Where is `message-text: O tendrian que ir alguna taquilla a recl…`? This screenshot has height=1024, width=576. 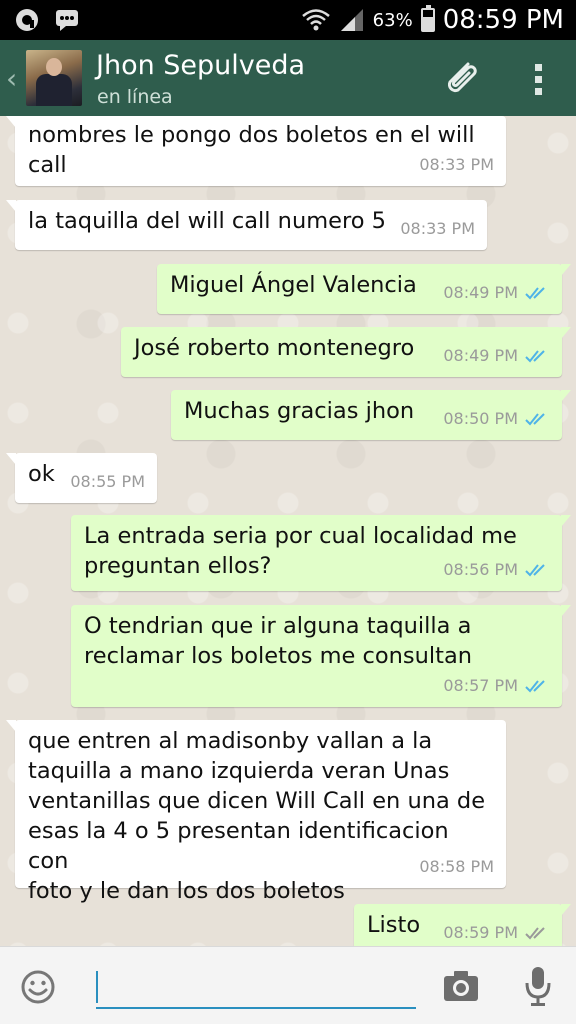 message-text: O tendrian que ir alguna taquilla a recl… is located at coordinates (278, 641).